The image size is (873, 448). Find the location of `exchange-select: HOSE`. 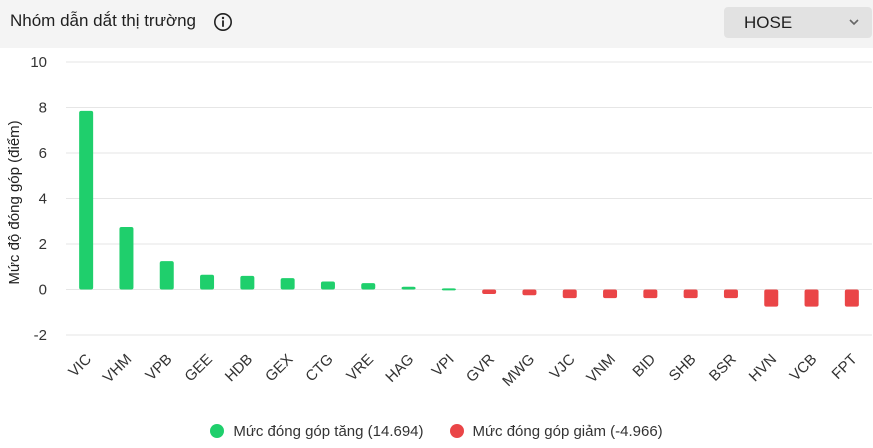

exchange-select: HOSE is located at coordinates (798, 22).